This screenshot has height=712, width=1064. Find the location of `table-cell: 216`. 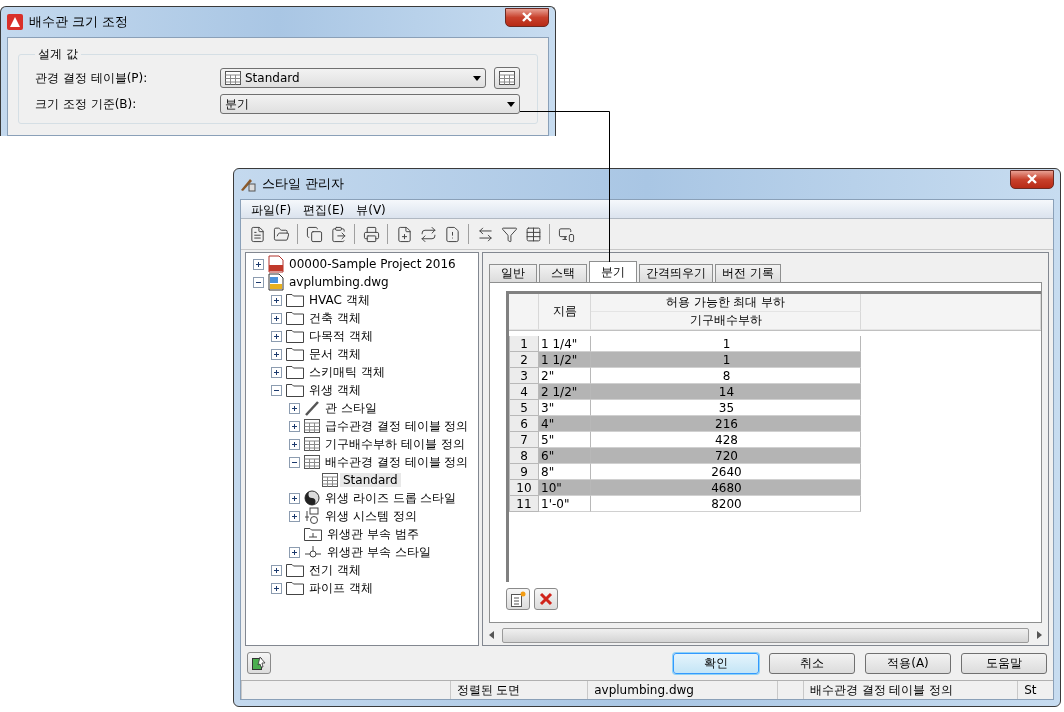

table-cell: 216 is located at coordinates (726, 424).